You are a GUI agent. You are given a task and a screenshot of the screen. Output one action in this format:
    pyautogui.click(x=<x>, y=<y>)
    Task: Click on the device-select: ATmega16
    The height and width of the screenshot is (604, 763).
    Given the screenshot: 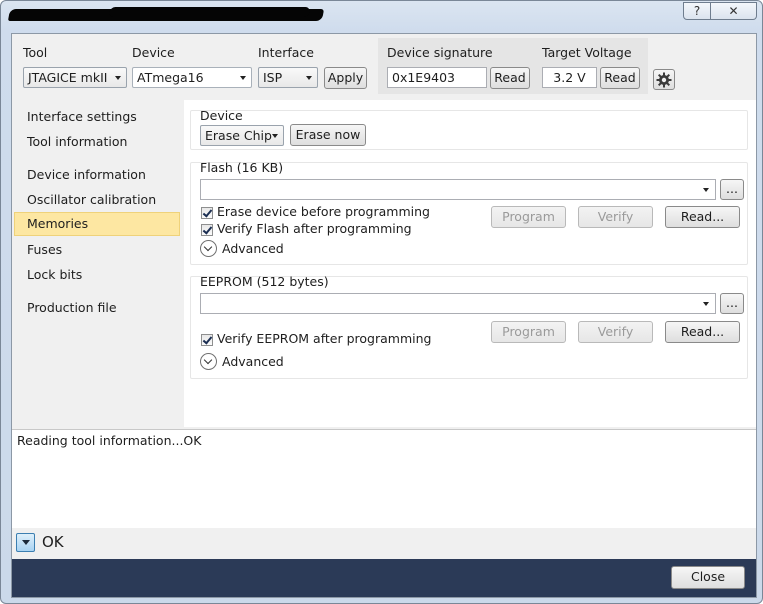 What is the action you would take?
    pyautogui.click(x=192, y=77)
    